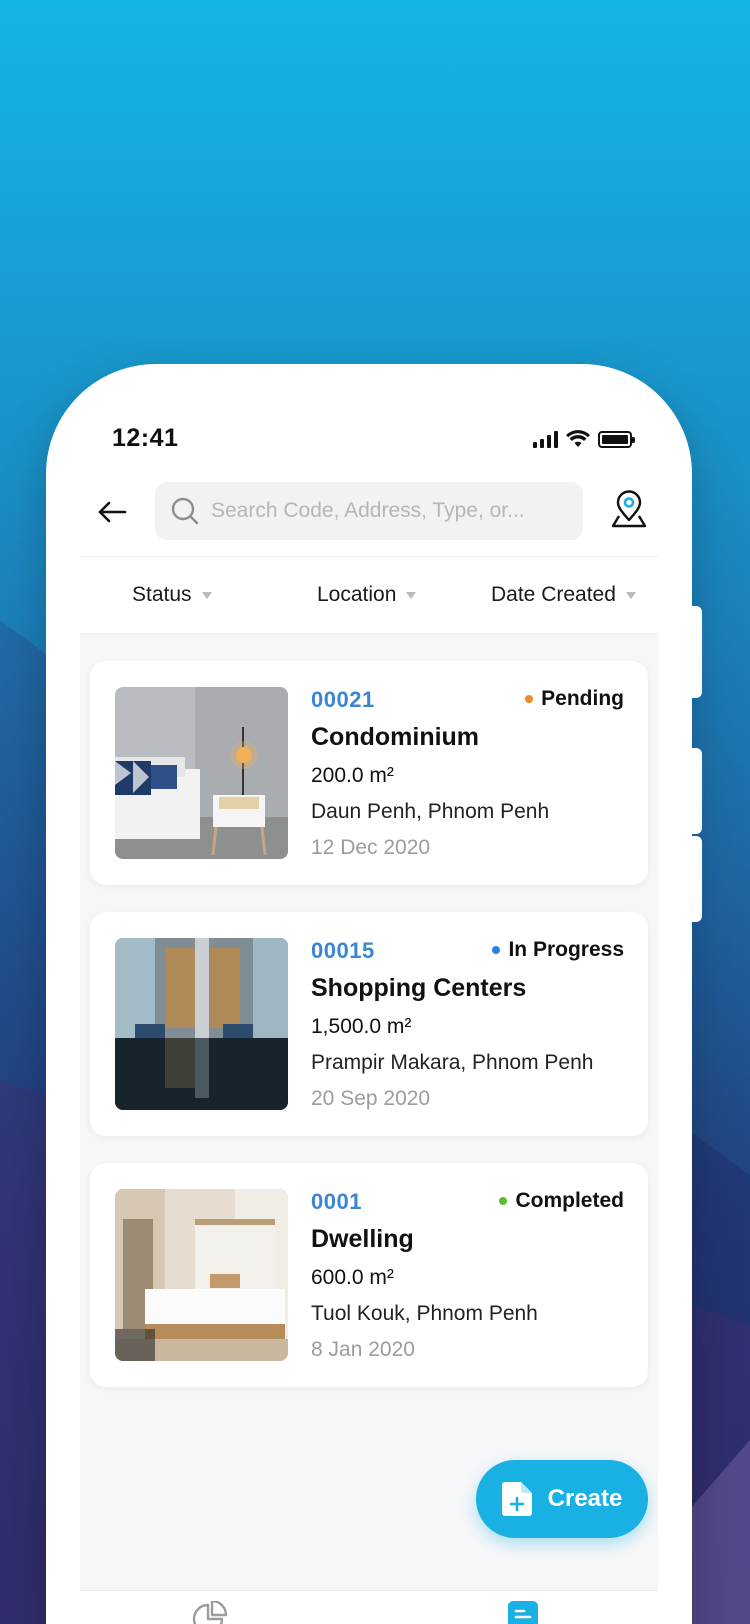 The width and height of the screenshot is (750, 1624). I want to click on status-filter: Status, so click(172, 595).